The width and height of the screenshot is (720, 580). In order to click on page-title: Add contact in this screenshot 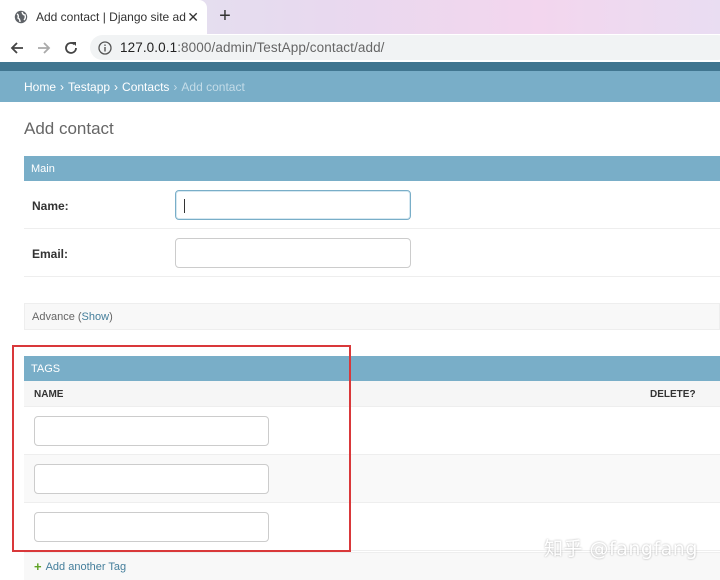, I will do `click(69, 128)`.